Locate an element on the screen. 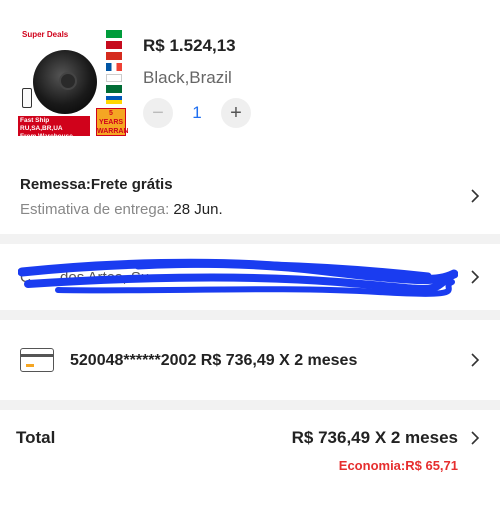 This screenshot has width=500, height=508. warranty-badge: 5YEARSWARRANTY is located at coordinates (112, 122).